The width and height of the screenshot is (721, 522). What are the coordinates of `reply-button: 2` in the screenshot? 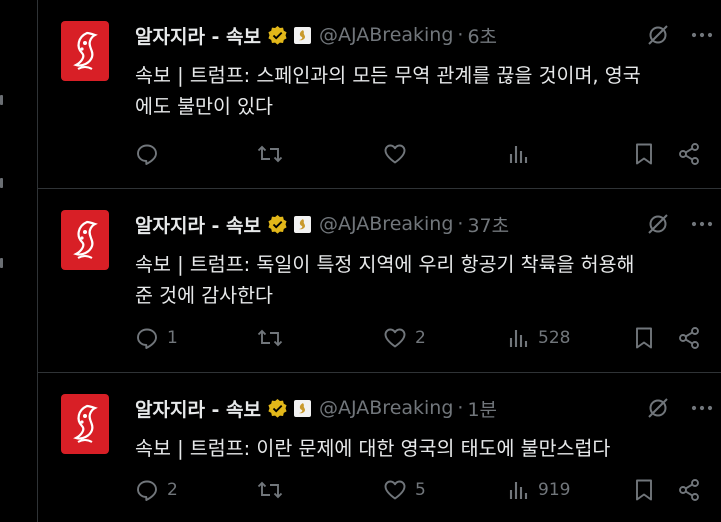 It's located at (156, 490).